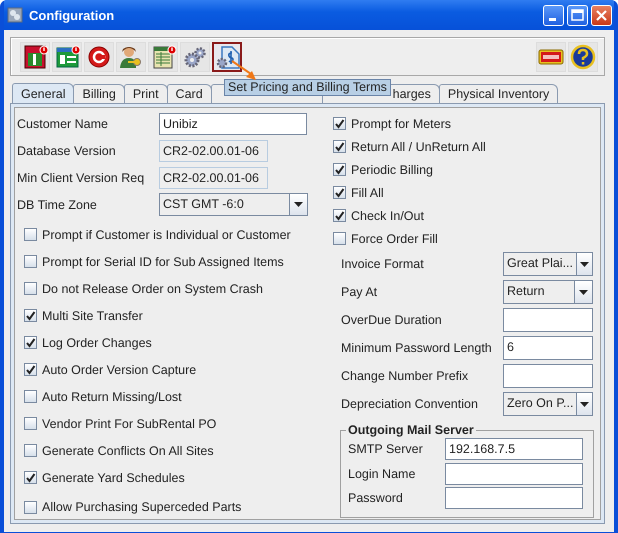 The height and width of the screenshot is (533, 618). Describe the element at coordinates (387, 215) in the screenshot. I see `checkbox-label: Check In/Out` at that location.